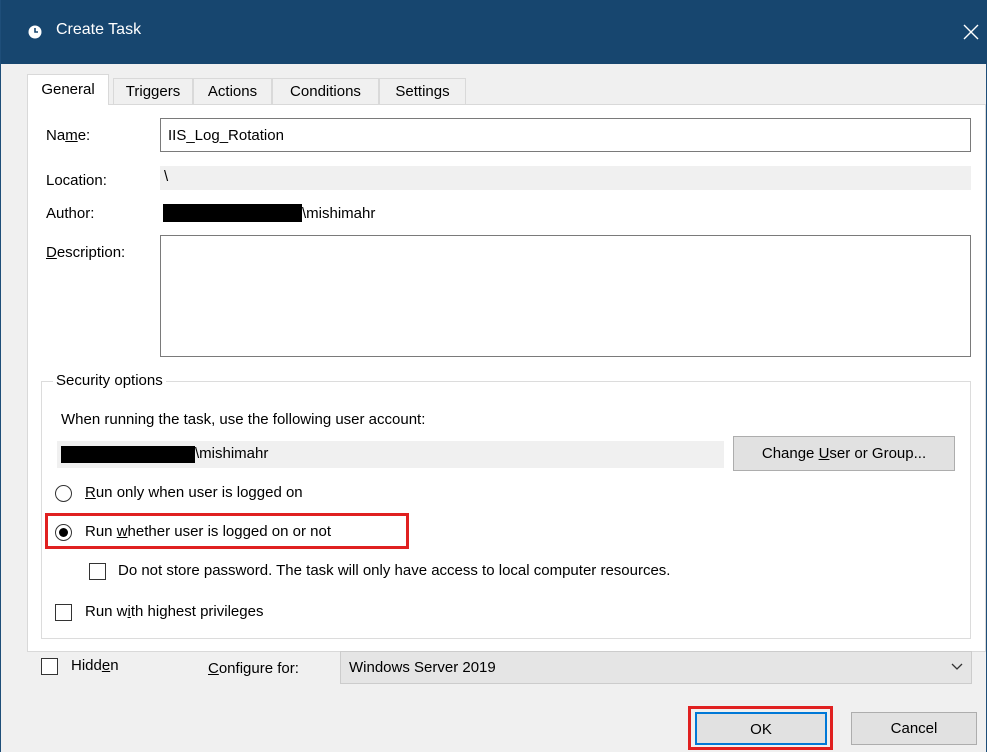  I want to click on configure-for-value: Windows Server 2019, so click(422, 667).